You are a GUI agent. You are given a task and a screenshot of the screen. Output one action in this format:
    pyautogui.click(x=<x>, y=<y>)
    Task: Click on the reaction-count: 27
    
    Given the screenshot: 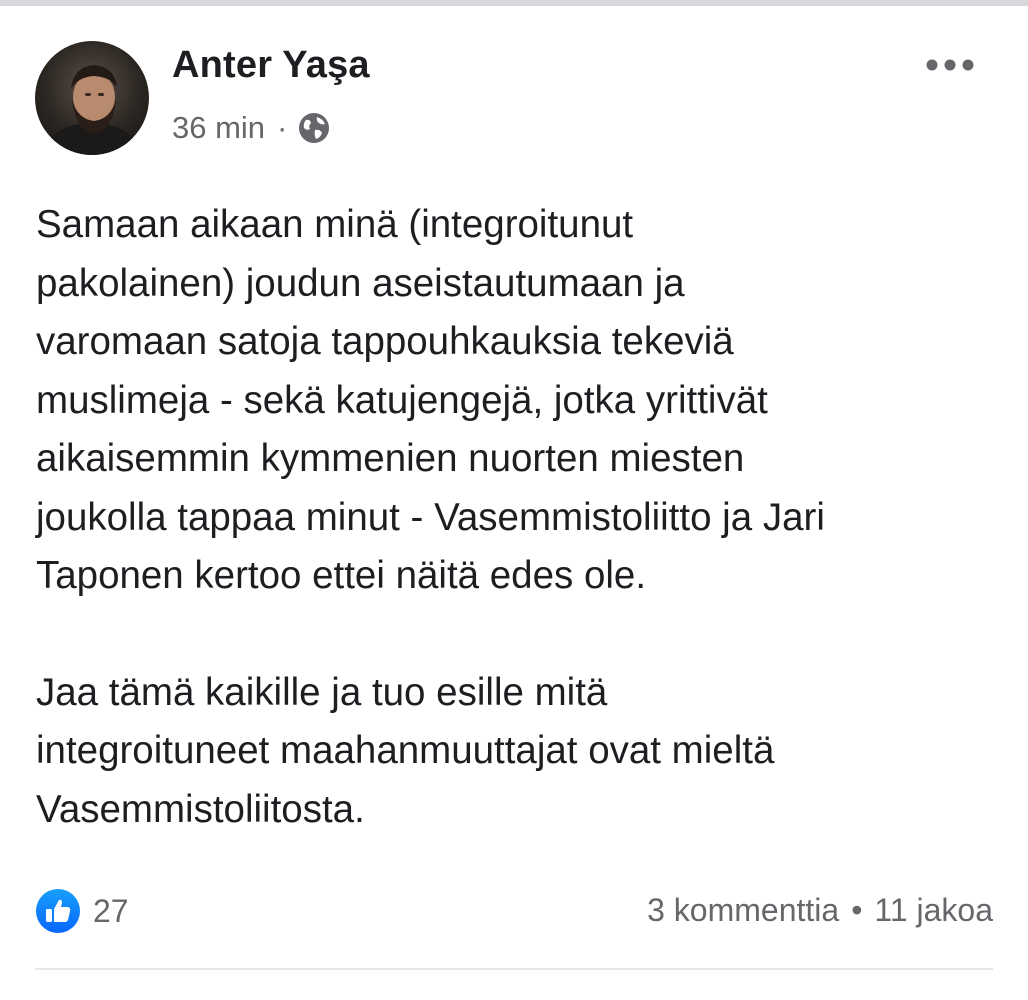 What is the action you would take?
    pyautogui.click(x=111, y=910)
    